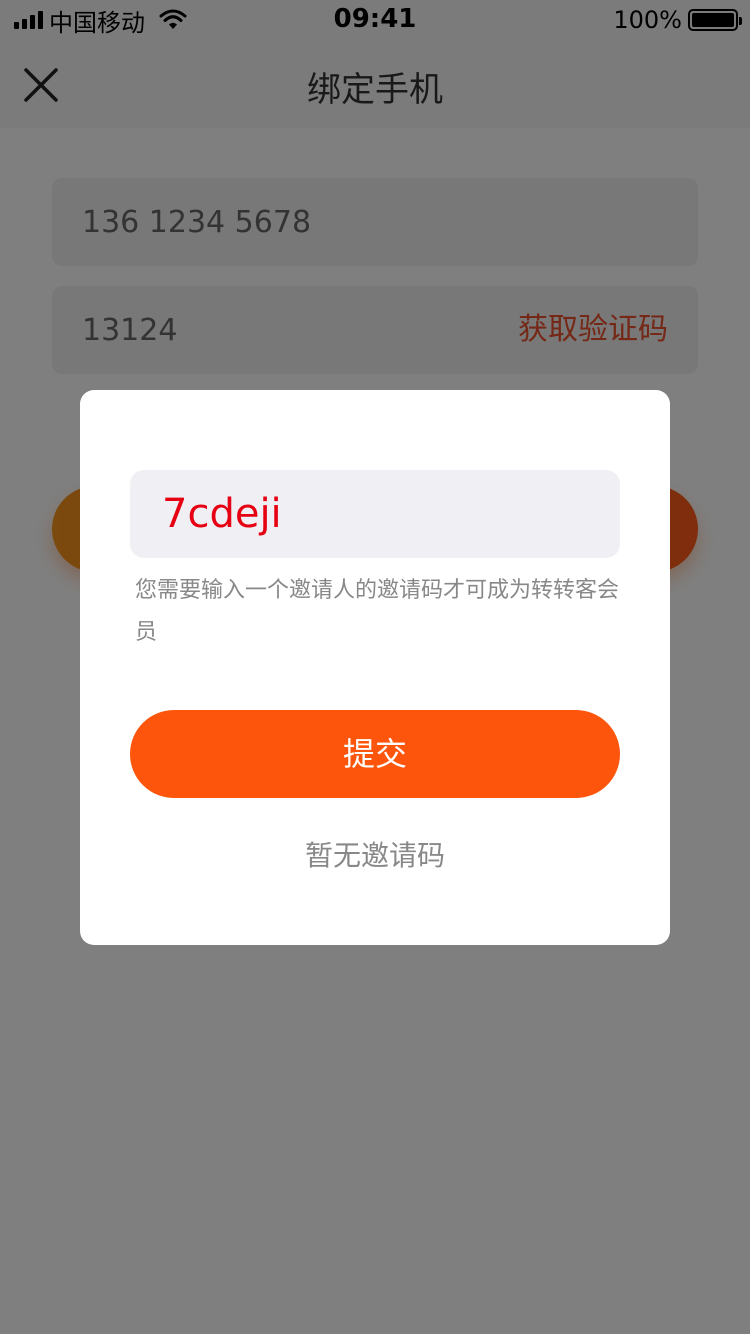 The width and height of the screenshot is (750, 1334). Describe the element at coordinates (375, 514) in the screenshot. I see `invite-code-input: 7cdeji` at that location.